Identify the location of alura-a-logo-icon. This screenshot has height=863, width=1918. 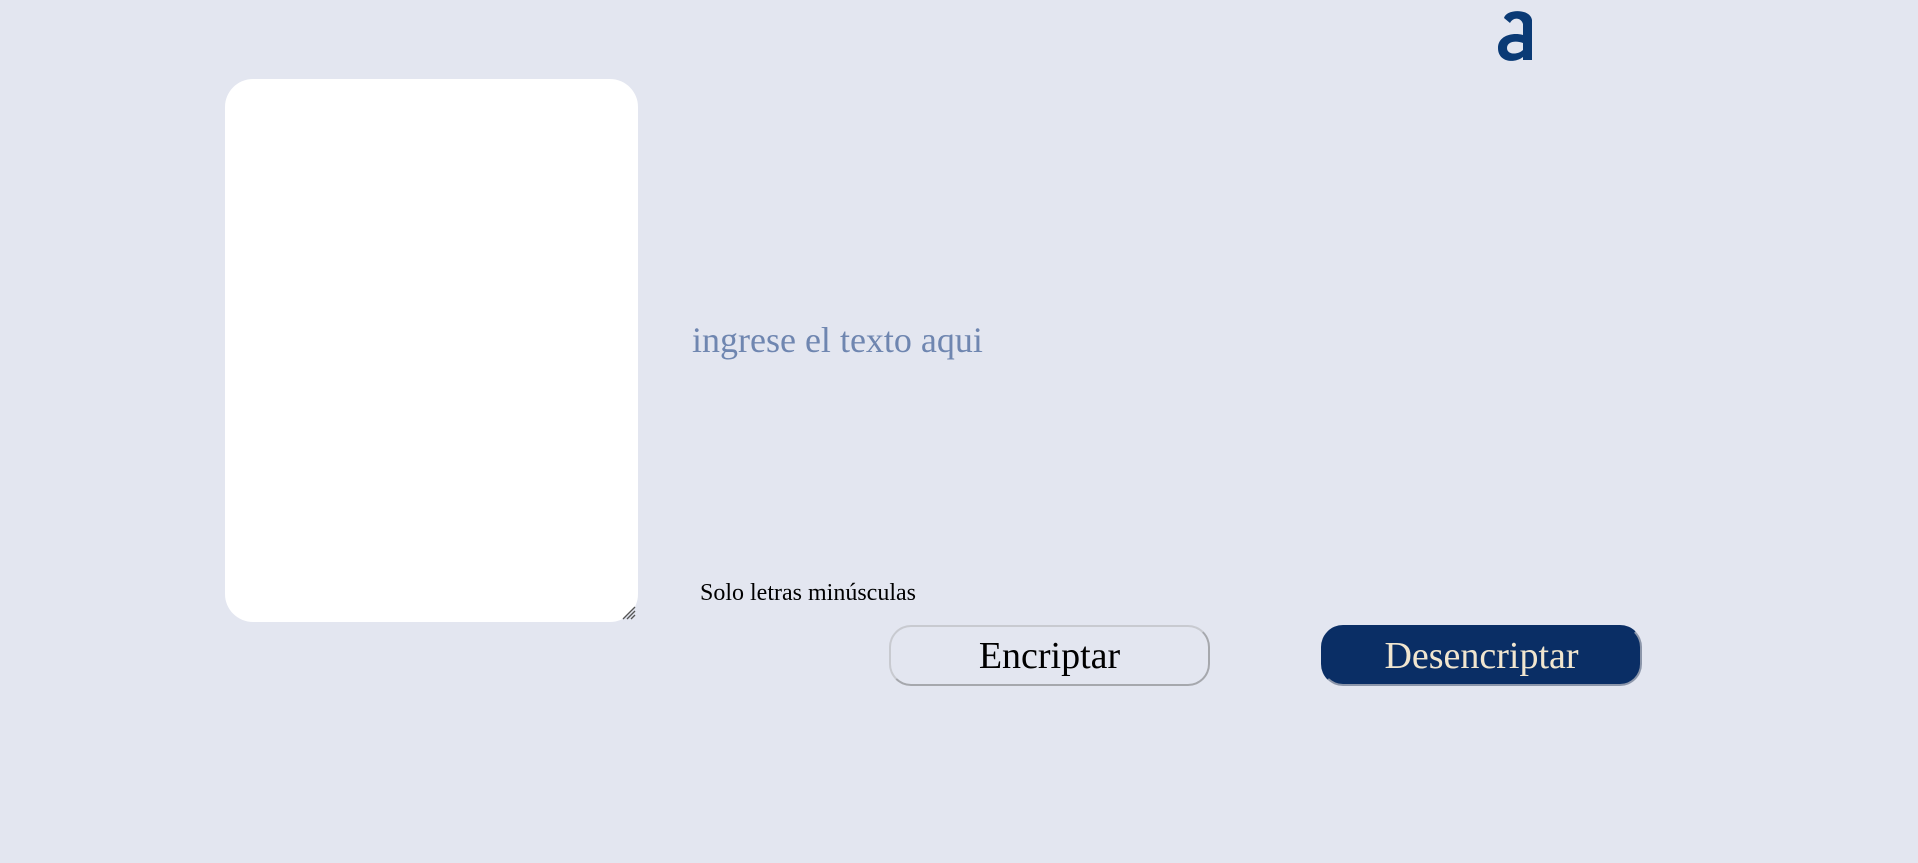
(1515, 36).